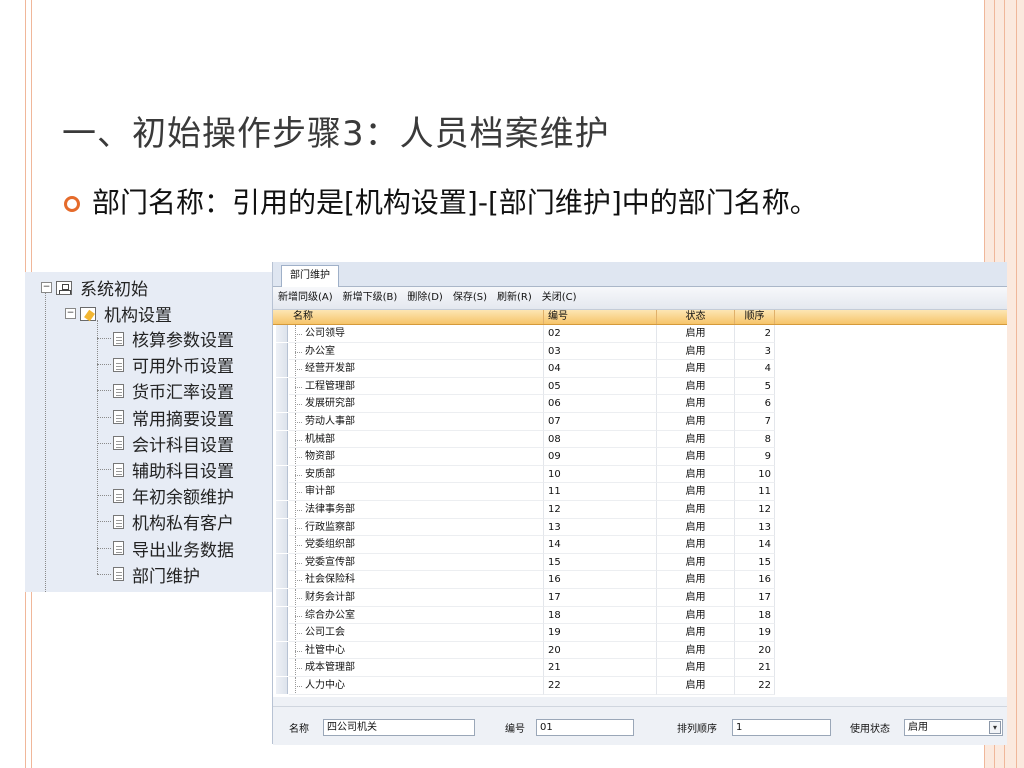  I want to click on cell-name: 公司领导, so click(416, 334).